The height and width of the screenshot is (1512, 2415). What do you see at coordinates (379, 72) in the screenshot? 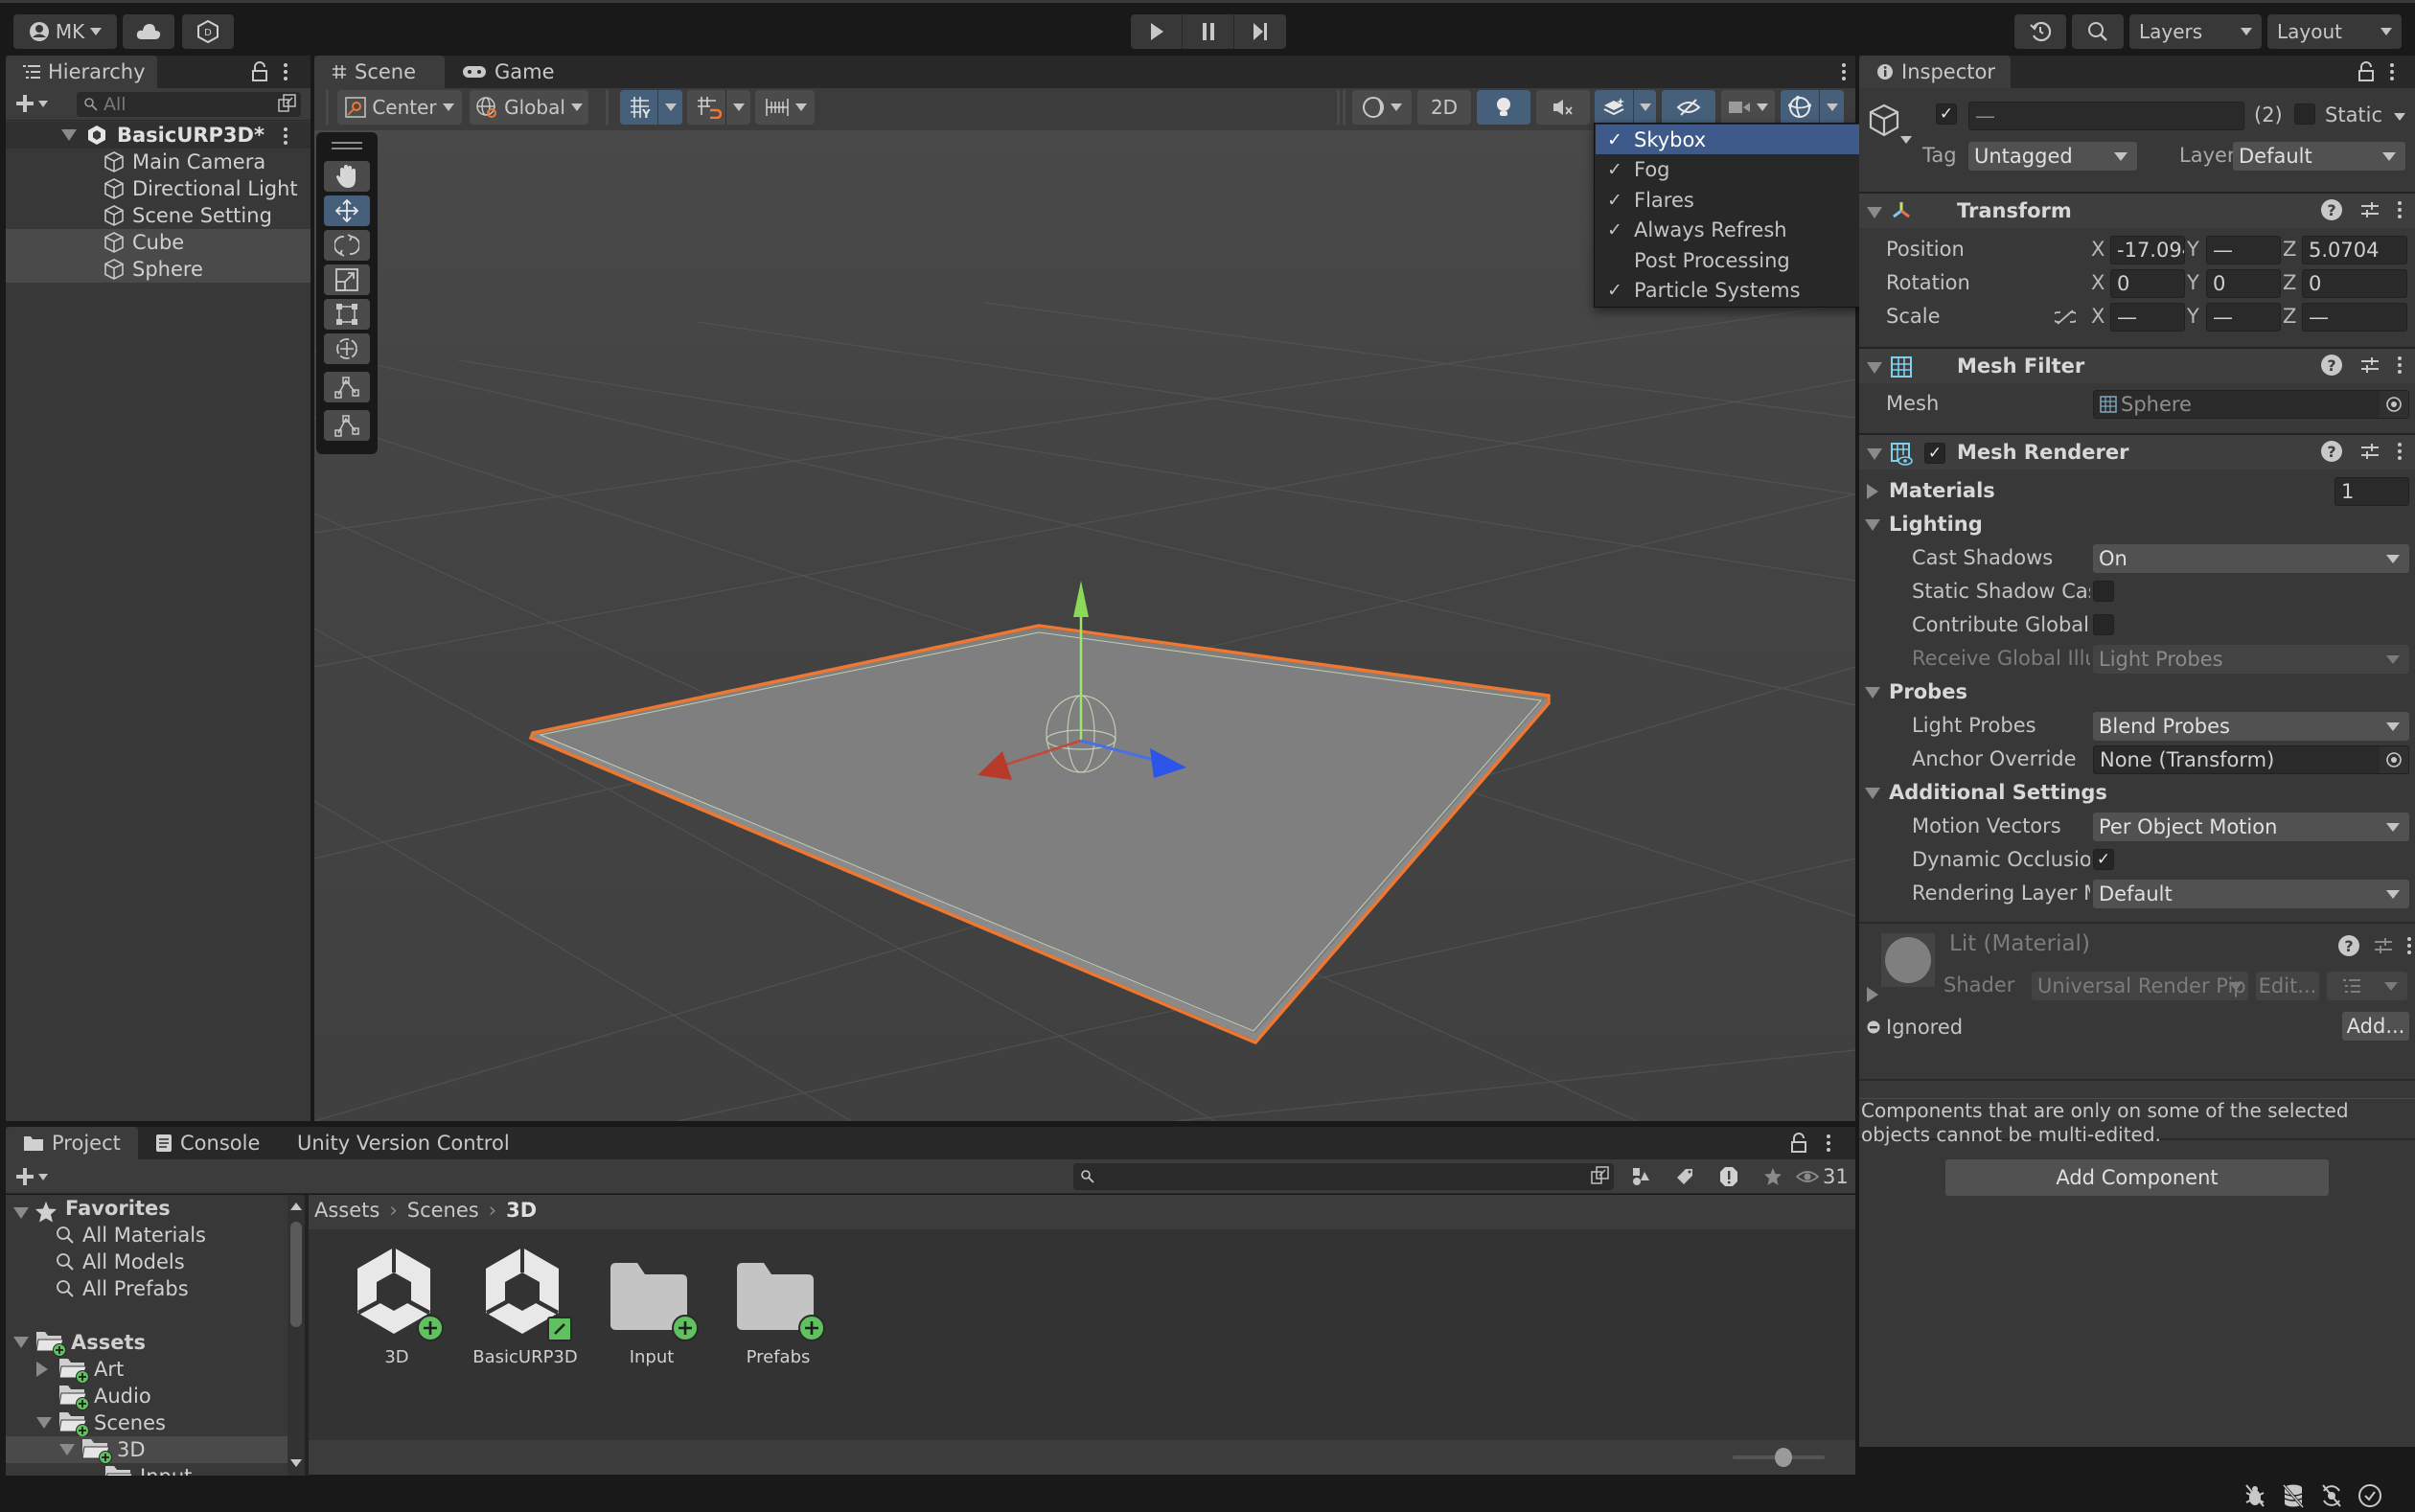
I see `tab-scene: Scene` at bounding box center [379, 72].